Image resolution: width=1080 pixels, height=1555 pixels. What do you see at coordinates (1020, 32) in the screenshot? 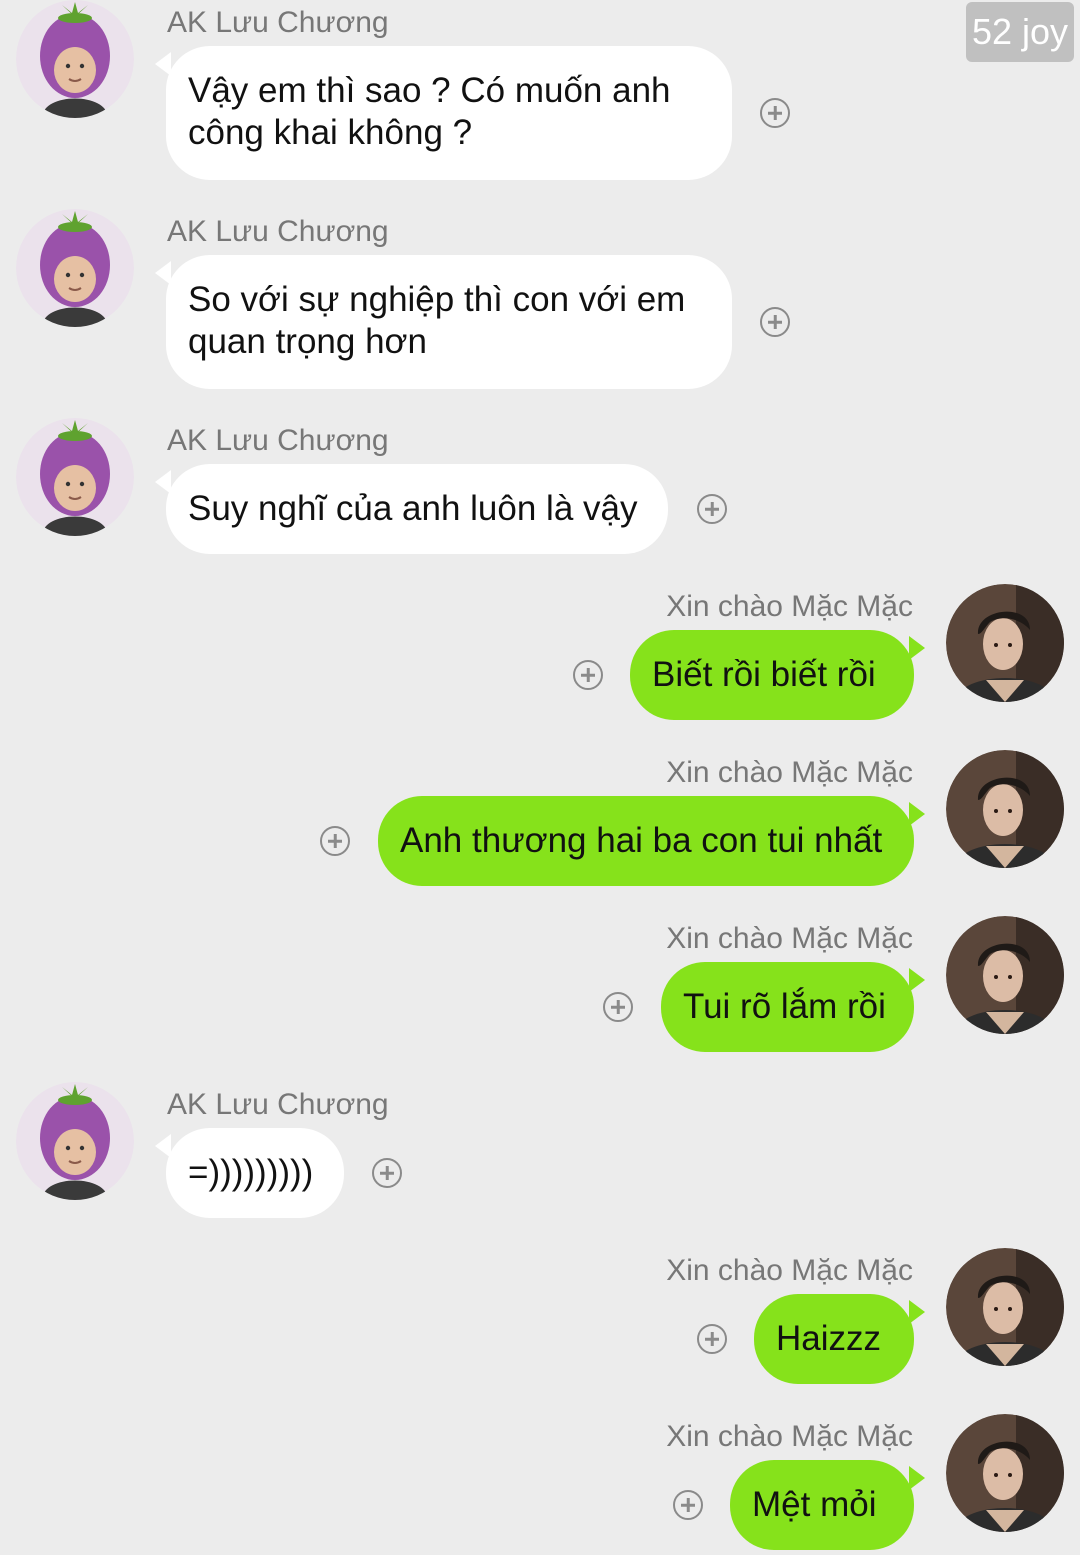
I see `watermark: 52 joy` at bounding box center [1020, 32].